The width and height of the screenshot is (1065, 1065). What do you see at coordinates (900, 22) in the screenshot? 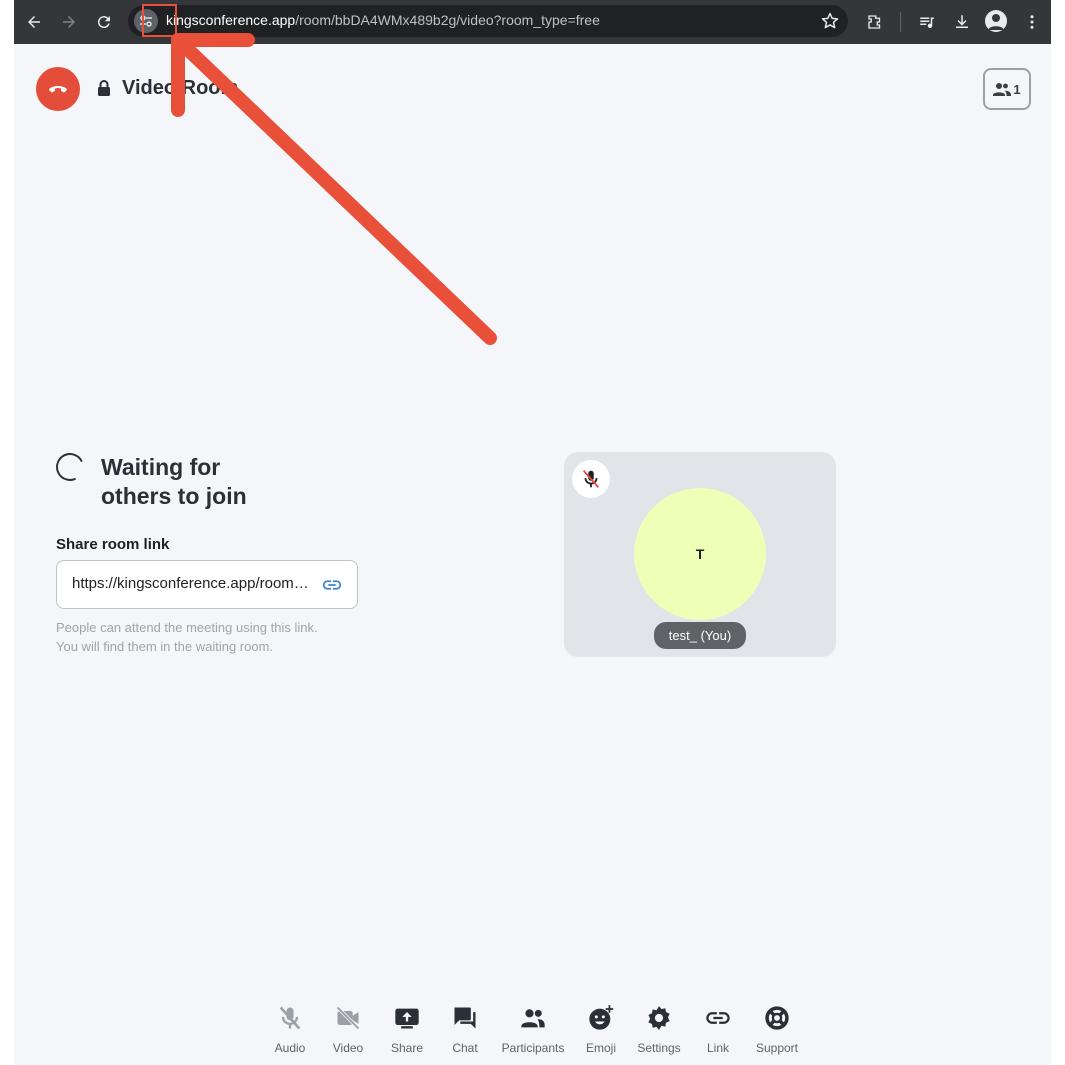
I see `toolbar-divider` at bounding box center [900, 22].